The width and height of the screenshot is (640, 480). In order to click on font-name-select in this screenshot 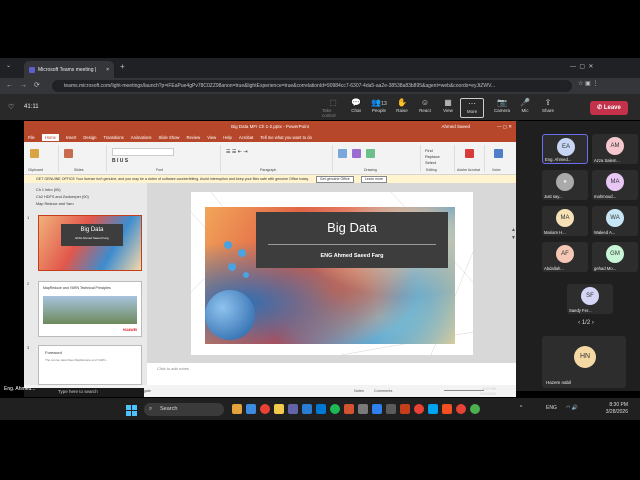, I will do `click(143, 152)`.